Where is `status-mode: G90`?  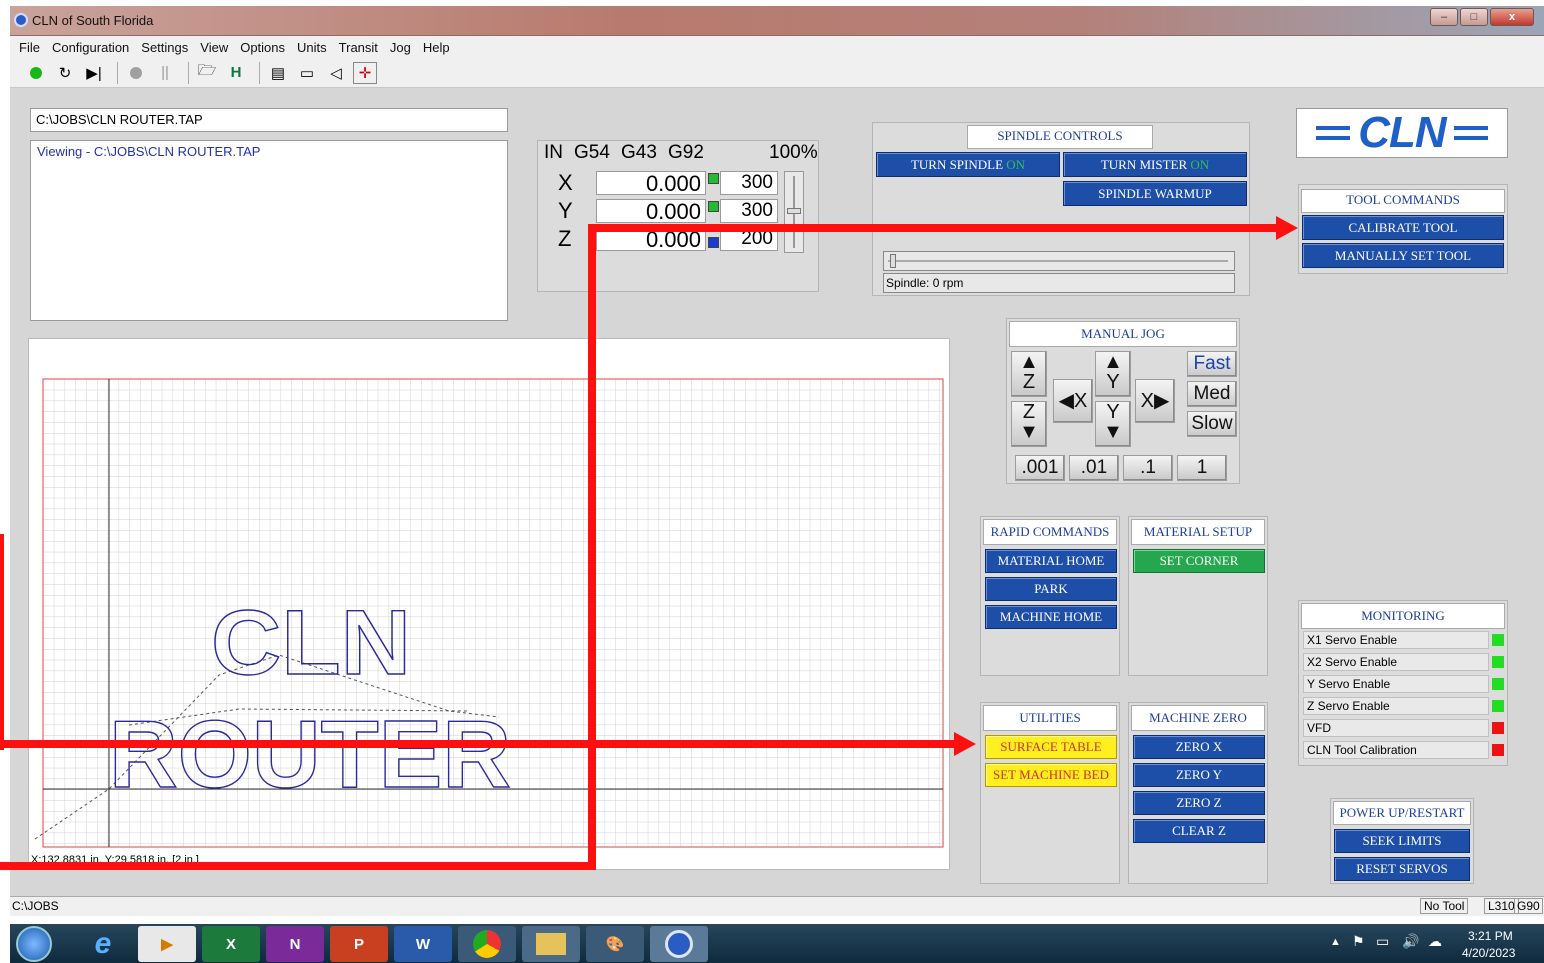
status-mode: G90 is located at coordinates (1528, 906).